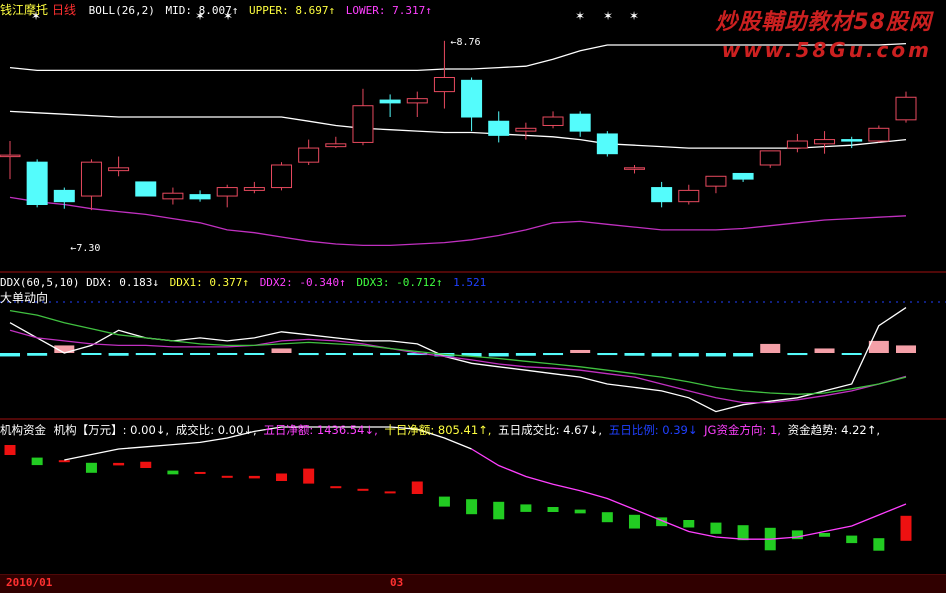  I want to click on low-annotation: ←7.30, so click(85, 248).